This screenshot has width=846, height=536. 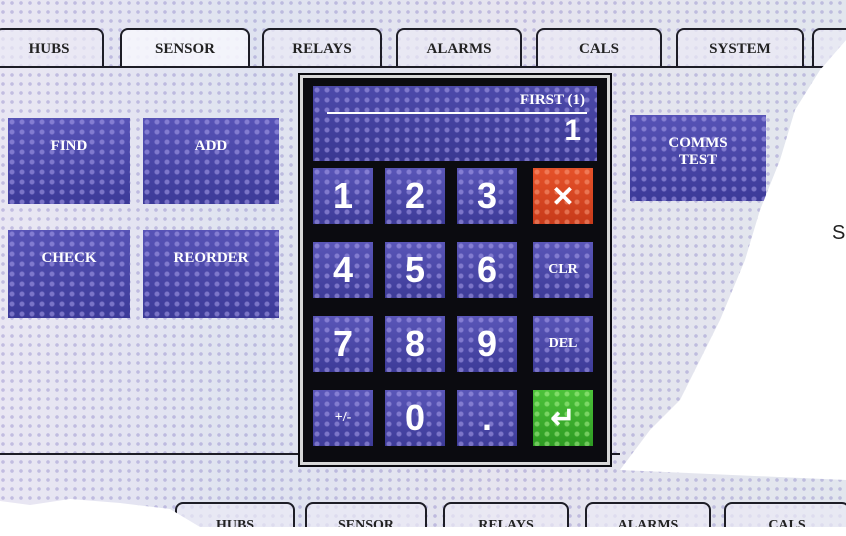 What do you see at coordinates (839, 233) in the screenshot?
I see `stray-letter: S` at bounding box center [839, 233].